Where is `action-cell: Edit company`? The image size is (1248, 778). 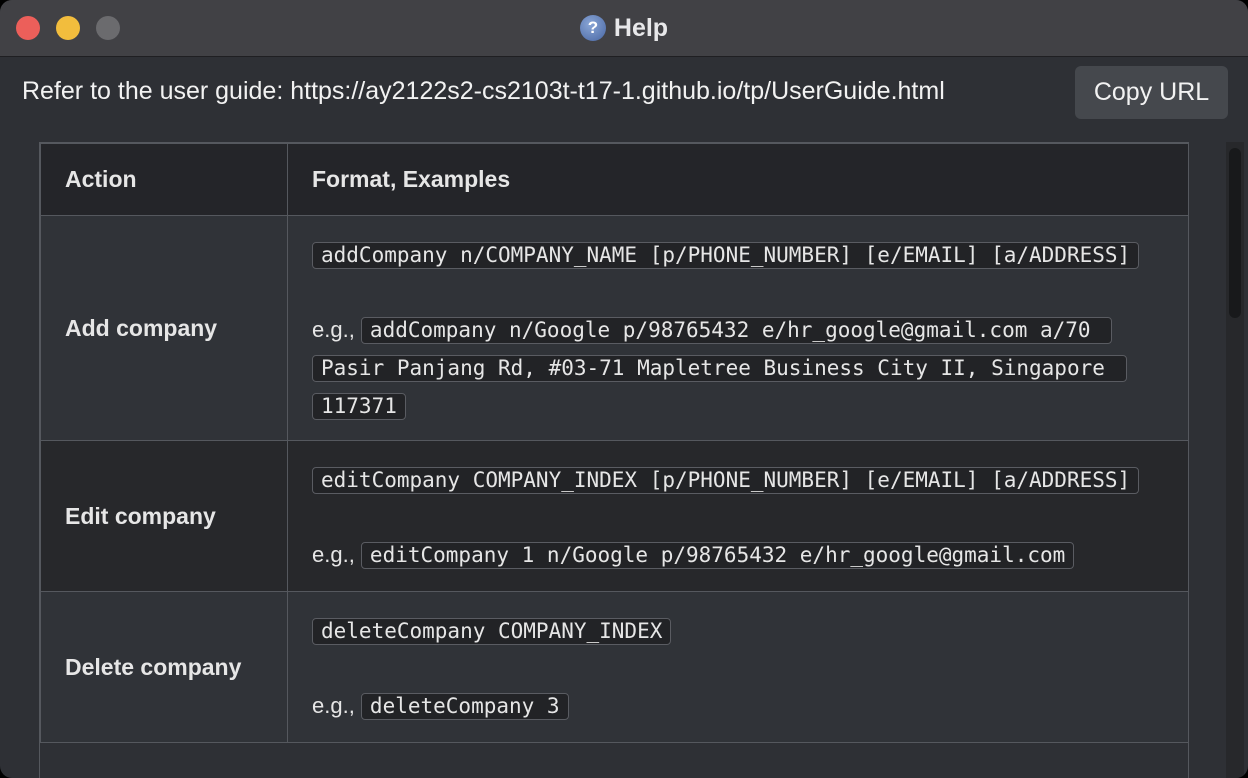 action-cell: Edit company is located at coordinates (164, 516).